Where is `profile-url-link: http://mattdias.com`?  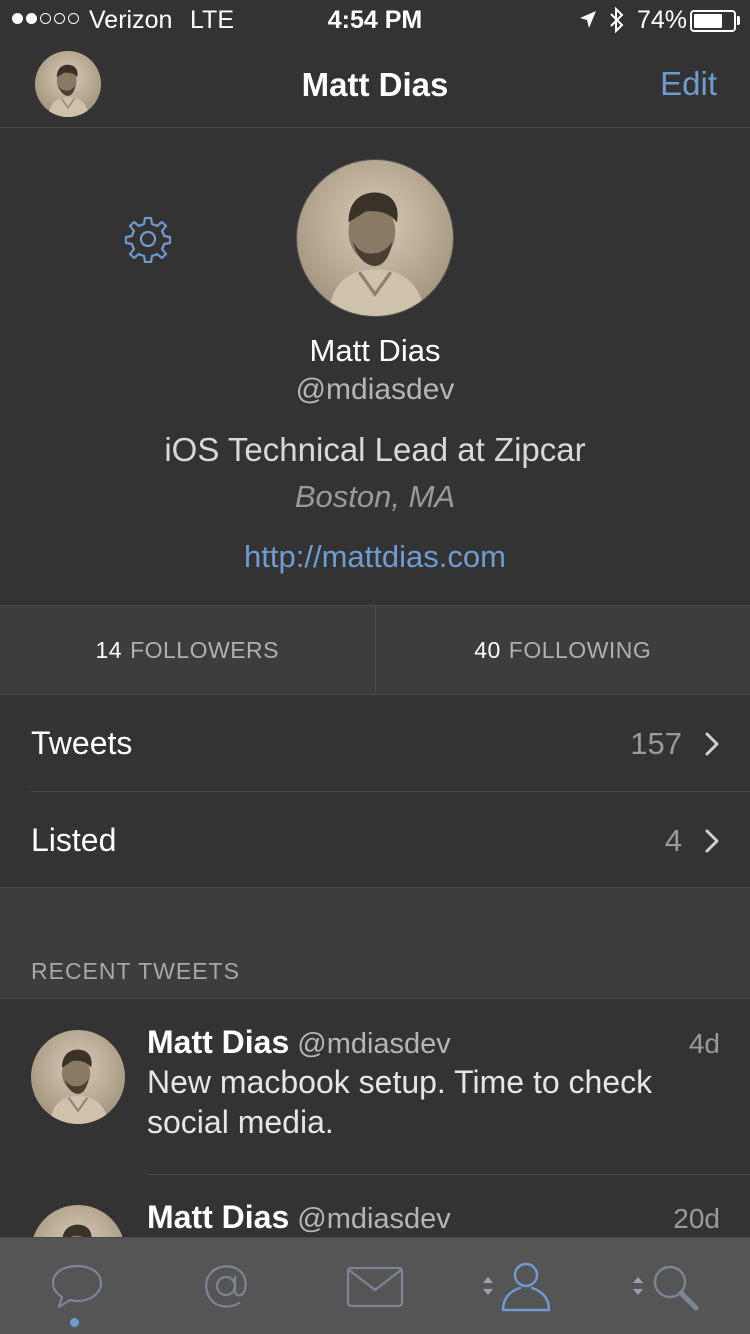 profile-url-link: http://mattdias.com is located at coordinates (375, 557).